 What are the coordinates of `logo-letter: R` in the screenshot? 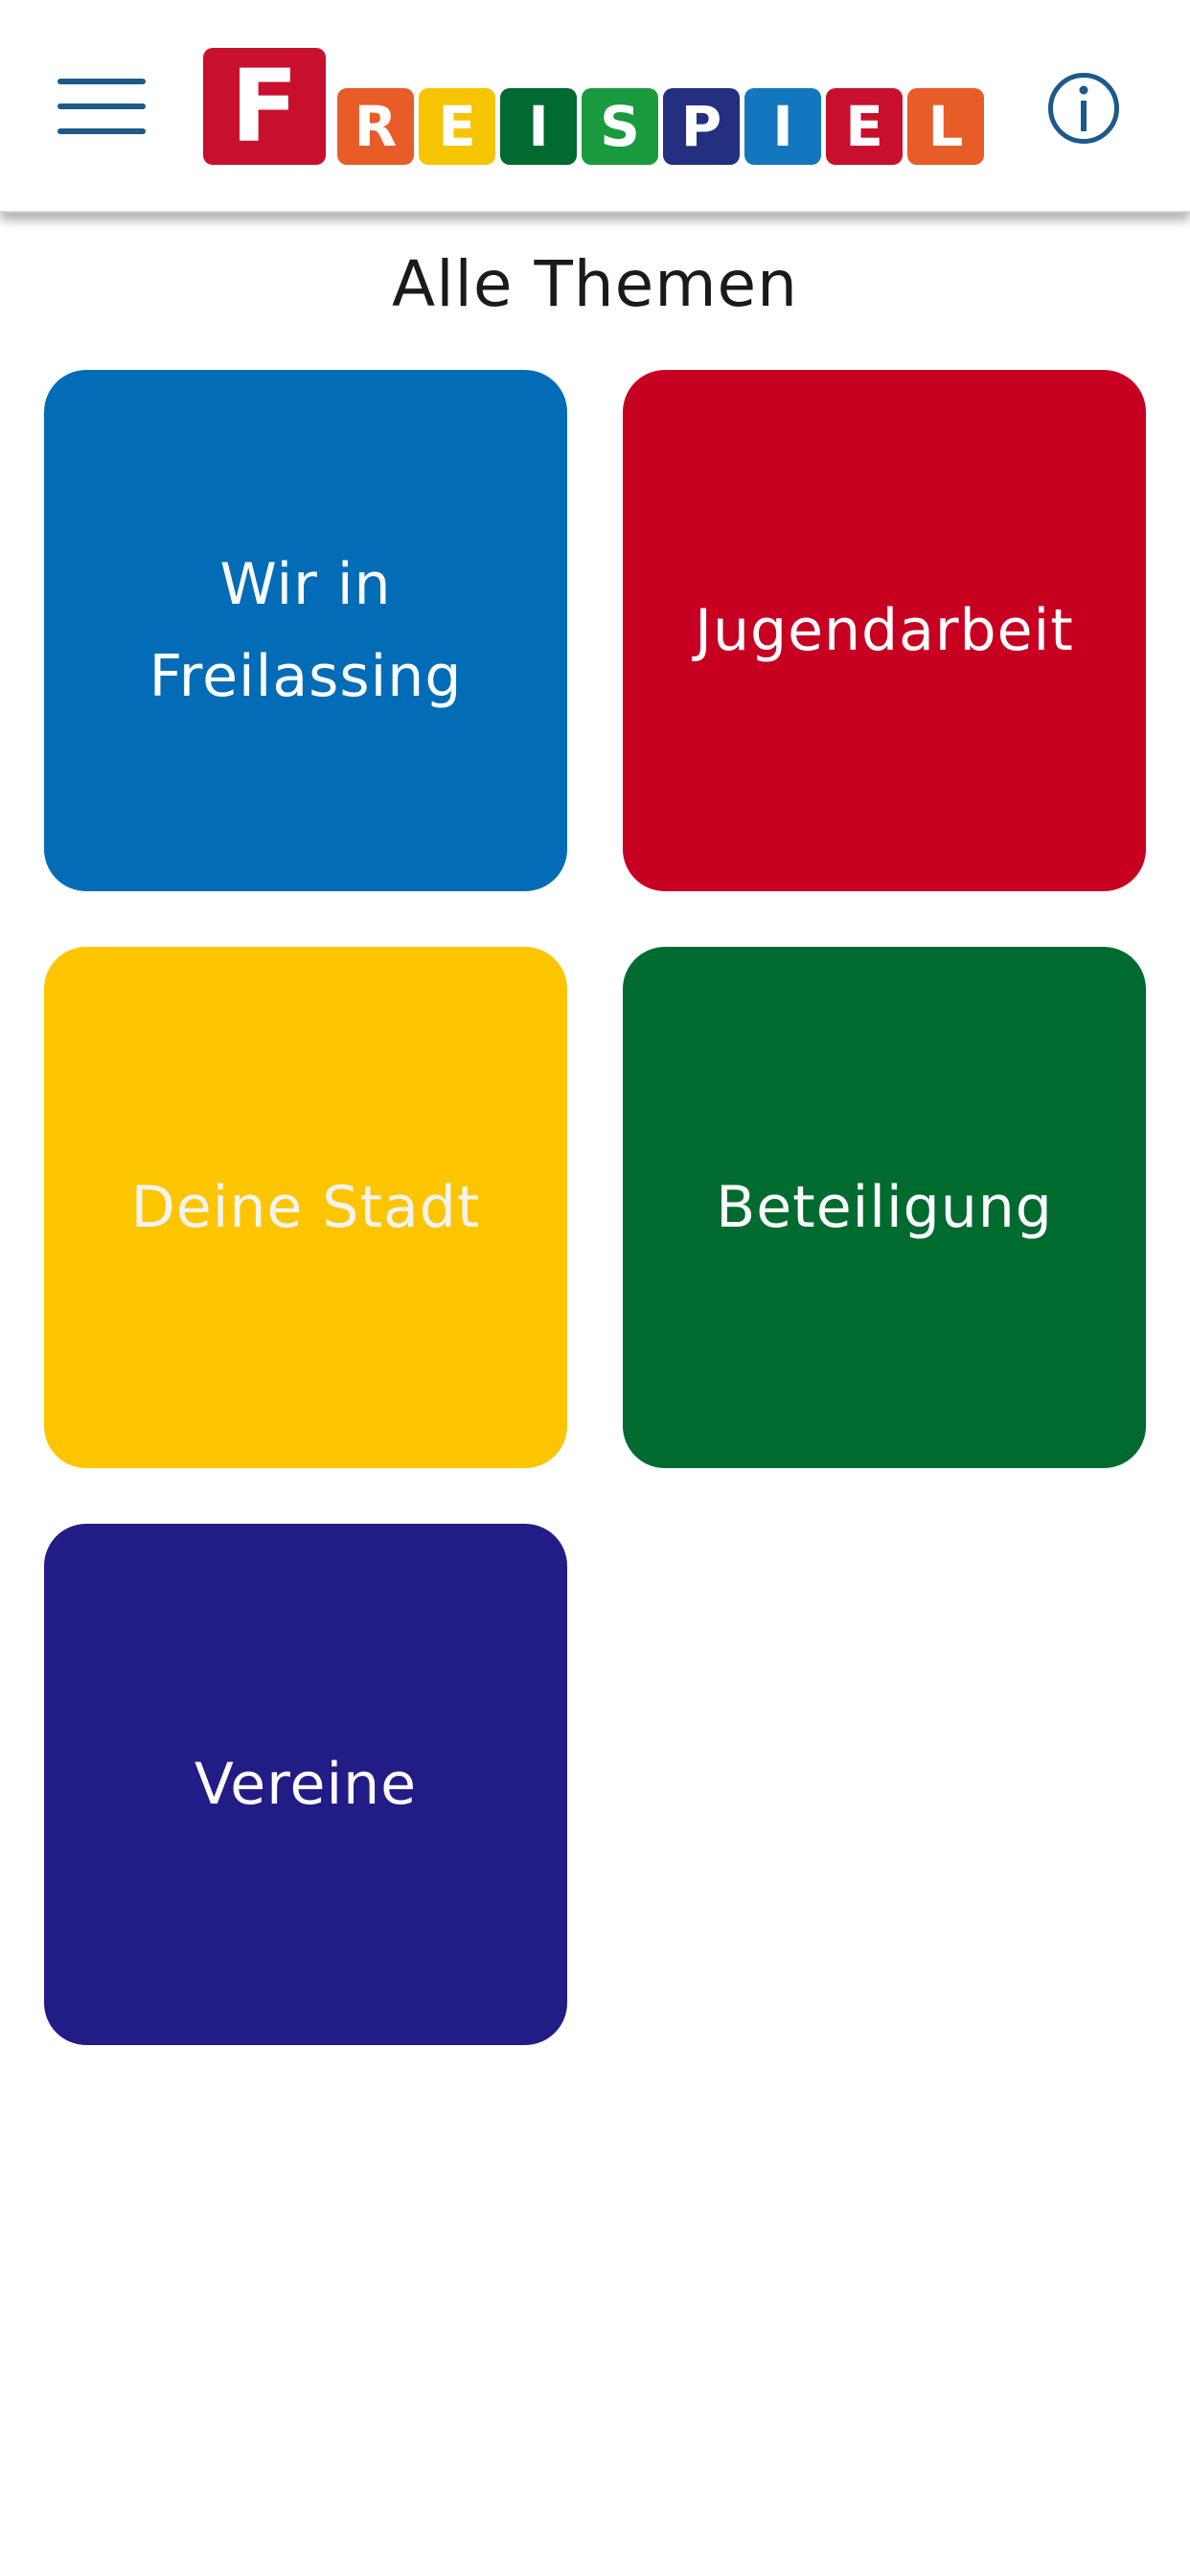 It's located at (375, 126).